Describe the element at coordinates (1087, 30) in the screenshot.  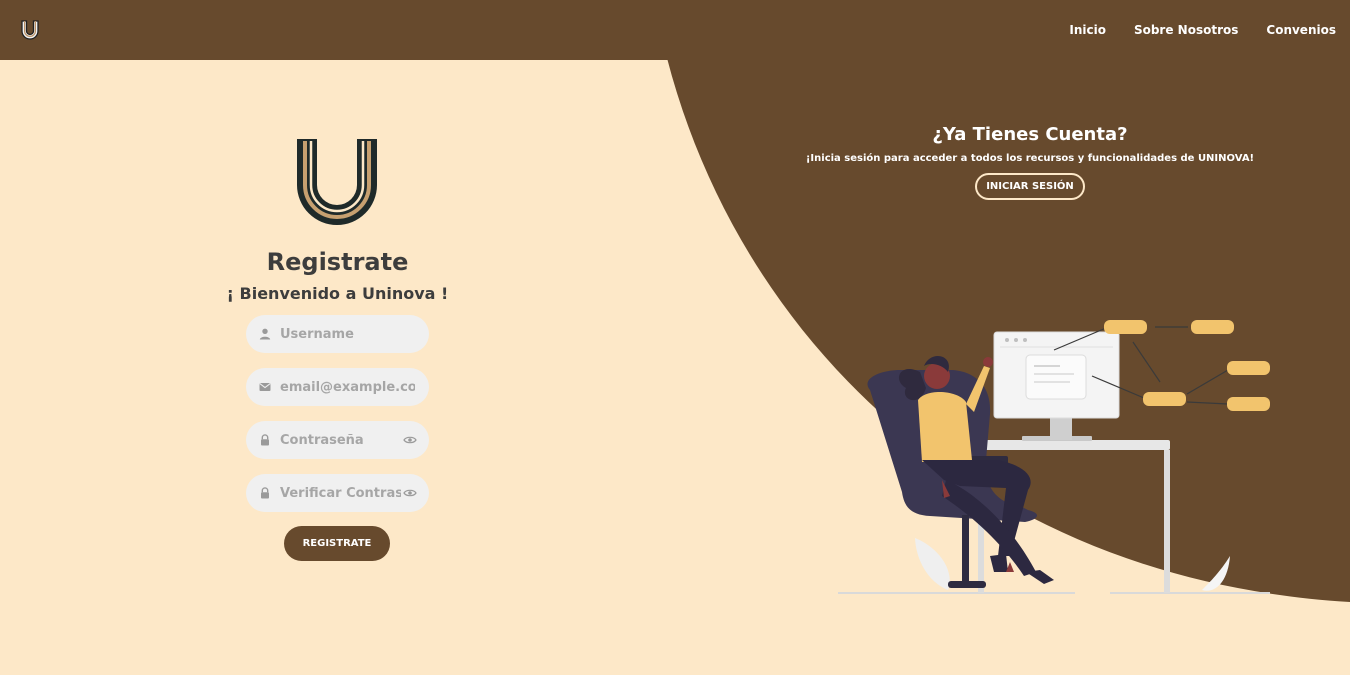
I see `nav-link-inicio: Inicio` at that location.